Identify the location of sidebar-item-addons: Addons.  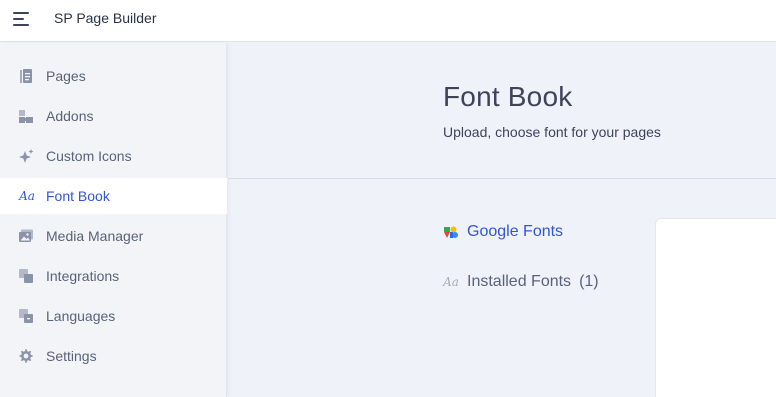
(113, 116).